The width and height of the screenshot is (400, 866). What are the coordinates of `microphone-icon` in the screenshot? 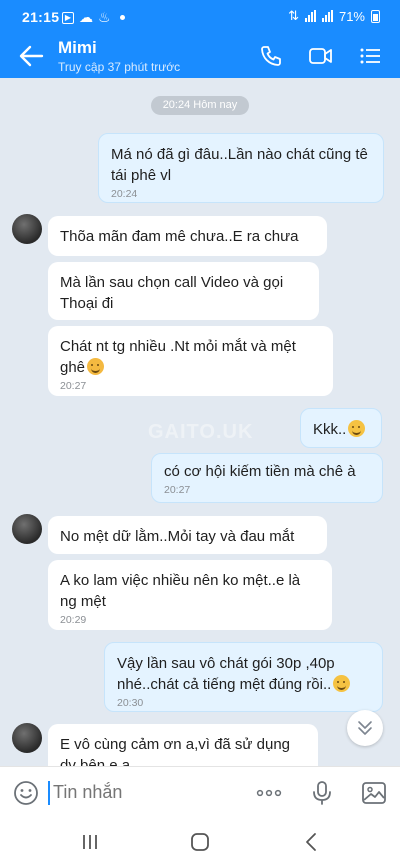 It's located at (322, 793).